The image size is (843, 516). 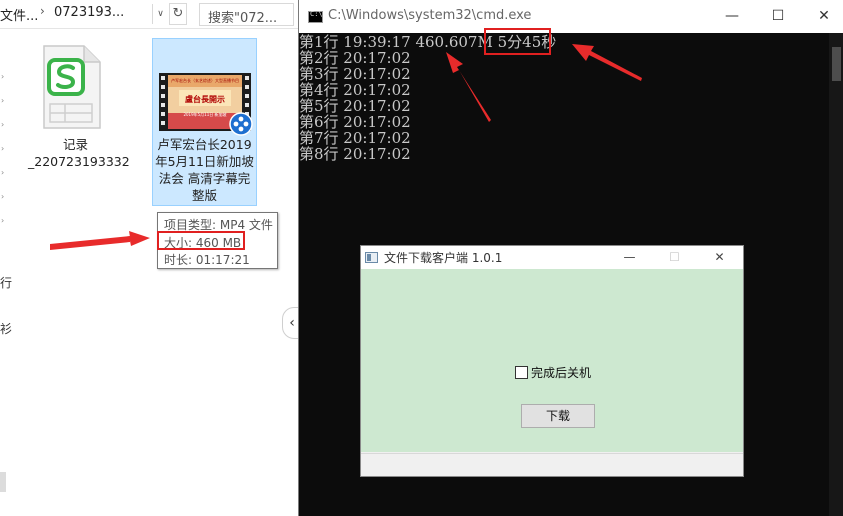 I want to click on tooltip-duration: 时长: 01:17:21, so click(x=207, y=260).